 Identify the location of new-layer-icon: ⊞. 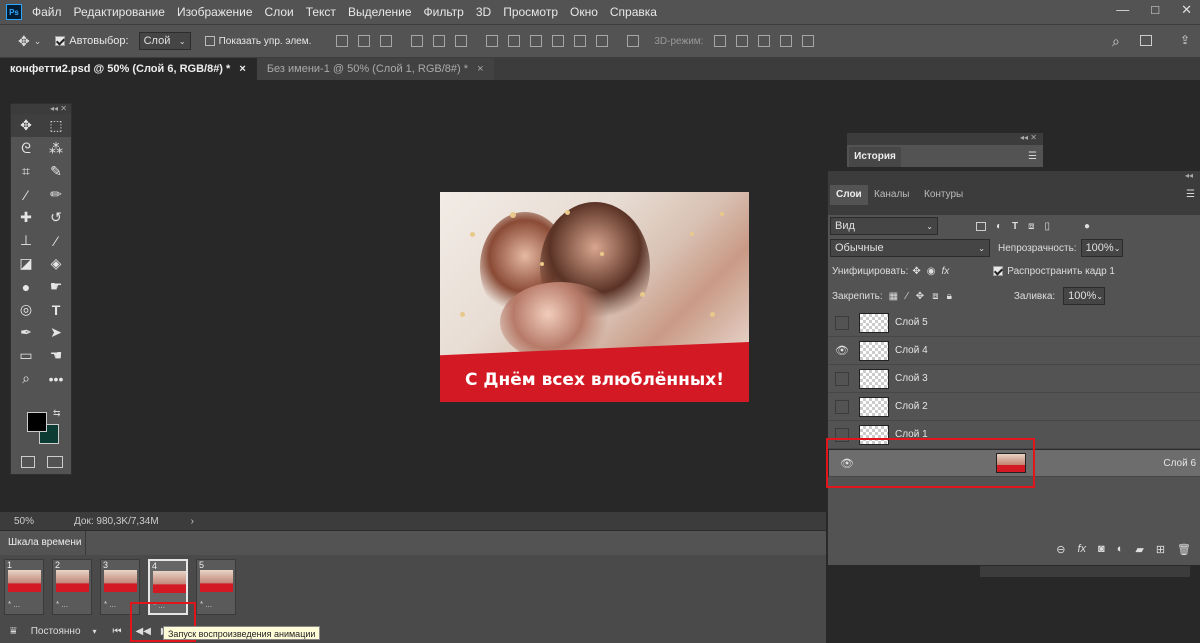
(1160, 549).